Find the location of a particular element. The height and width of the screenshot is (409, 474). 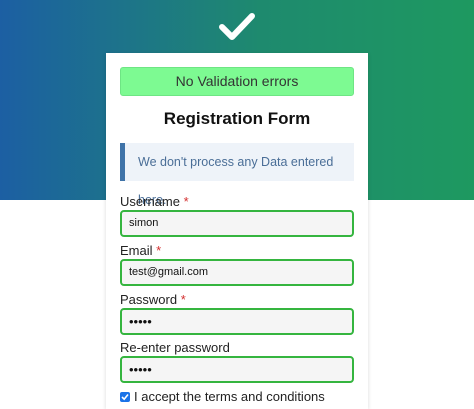

terms-checkbox is located at coordinates (125, 396).